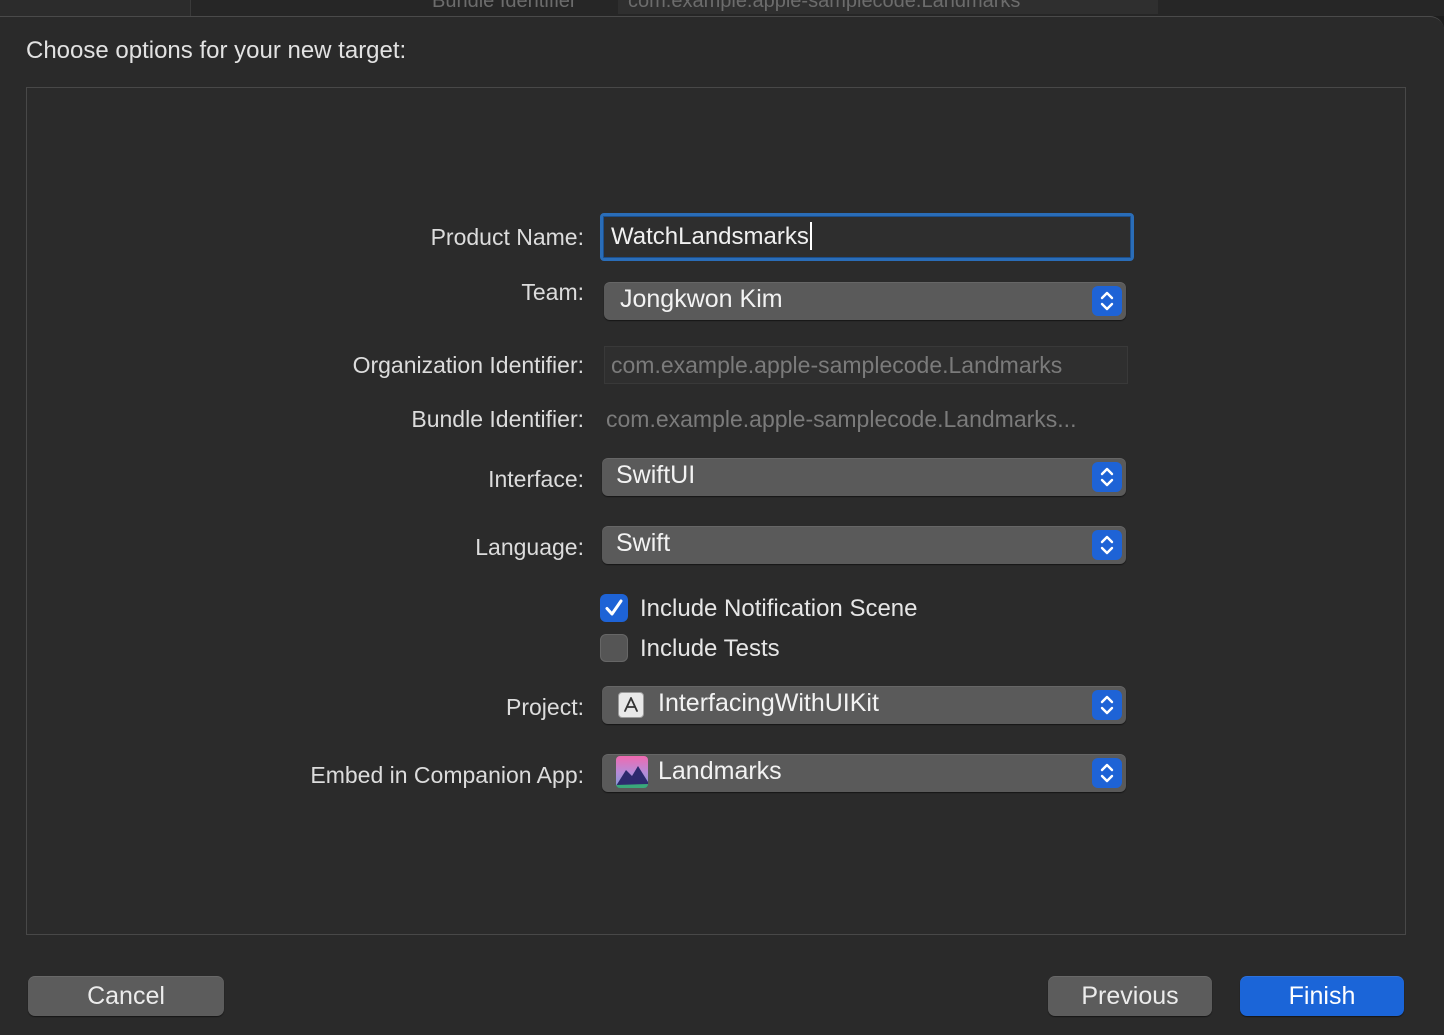 The width and height of the screenshot is (1444, 1035). Describe the element at coordinates (507, 237) in the screenshot. I see `product-name-label: Product Name:` at that location.